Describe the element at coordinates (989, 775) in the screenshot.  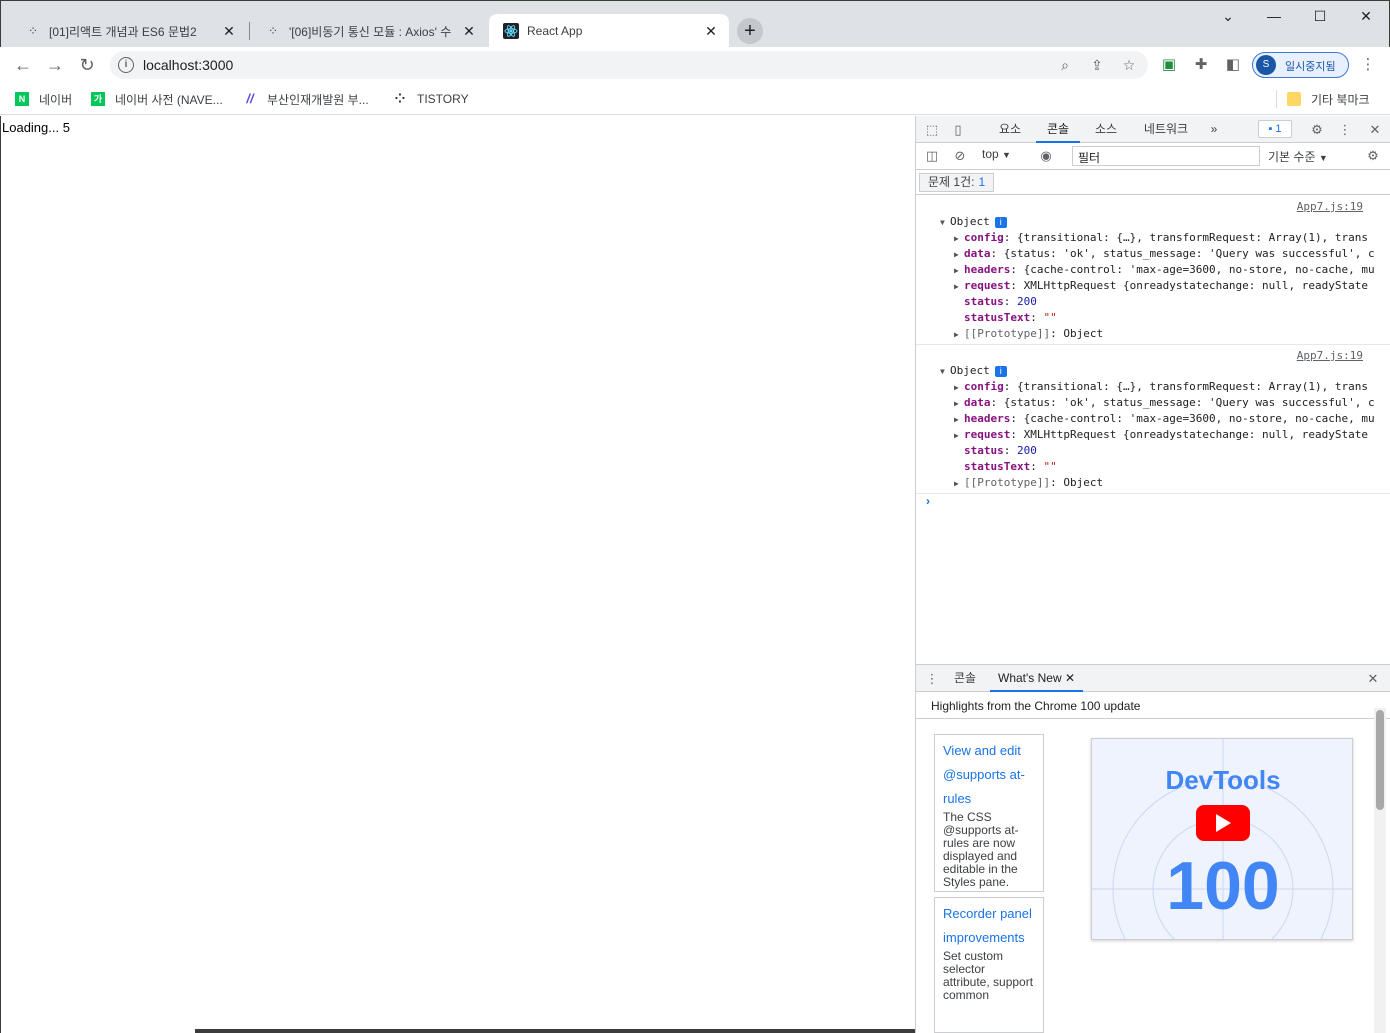
I see `feature-card-title: View and edit @supports at-rules` at that location.